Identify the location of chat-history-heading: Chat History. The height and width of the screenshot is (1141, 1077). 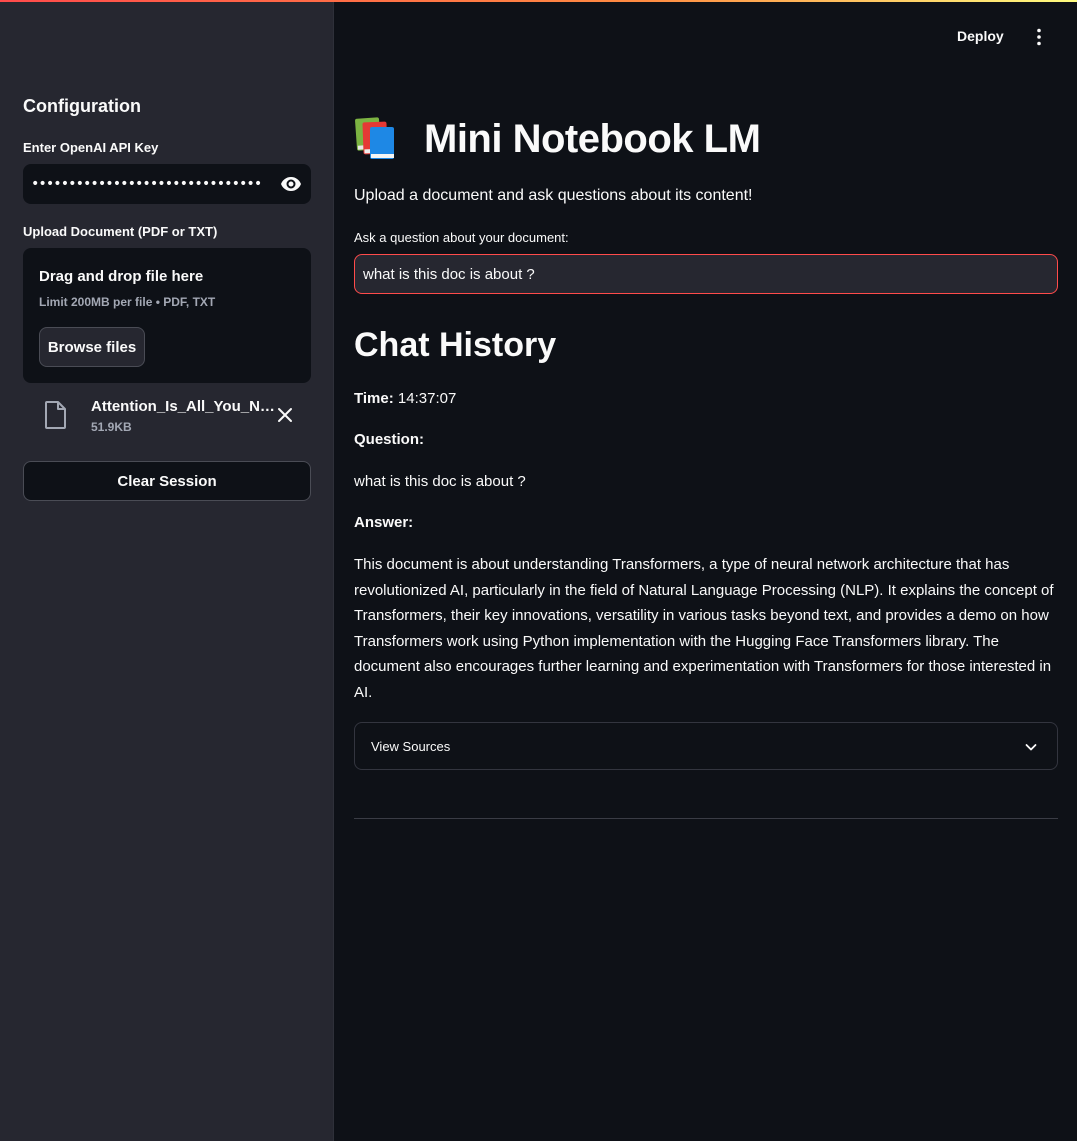
(455, 345).